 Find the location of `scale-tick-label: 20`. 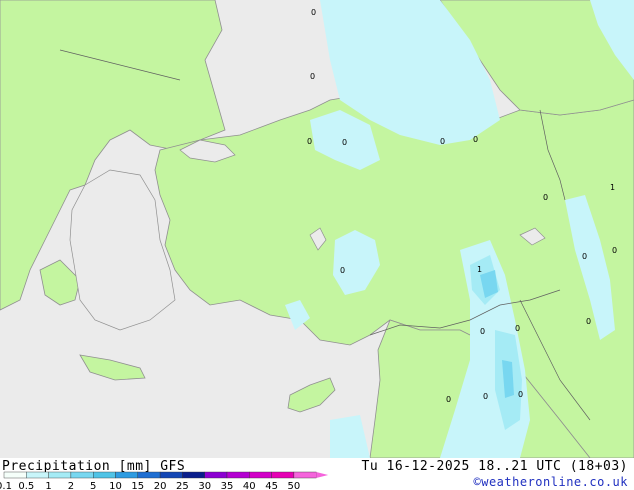

scale-tick-label: 20 is located at coordinates (160, 485).